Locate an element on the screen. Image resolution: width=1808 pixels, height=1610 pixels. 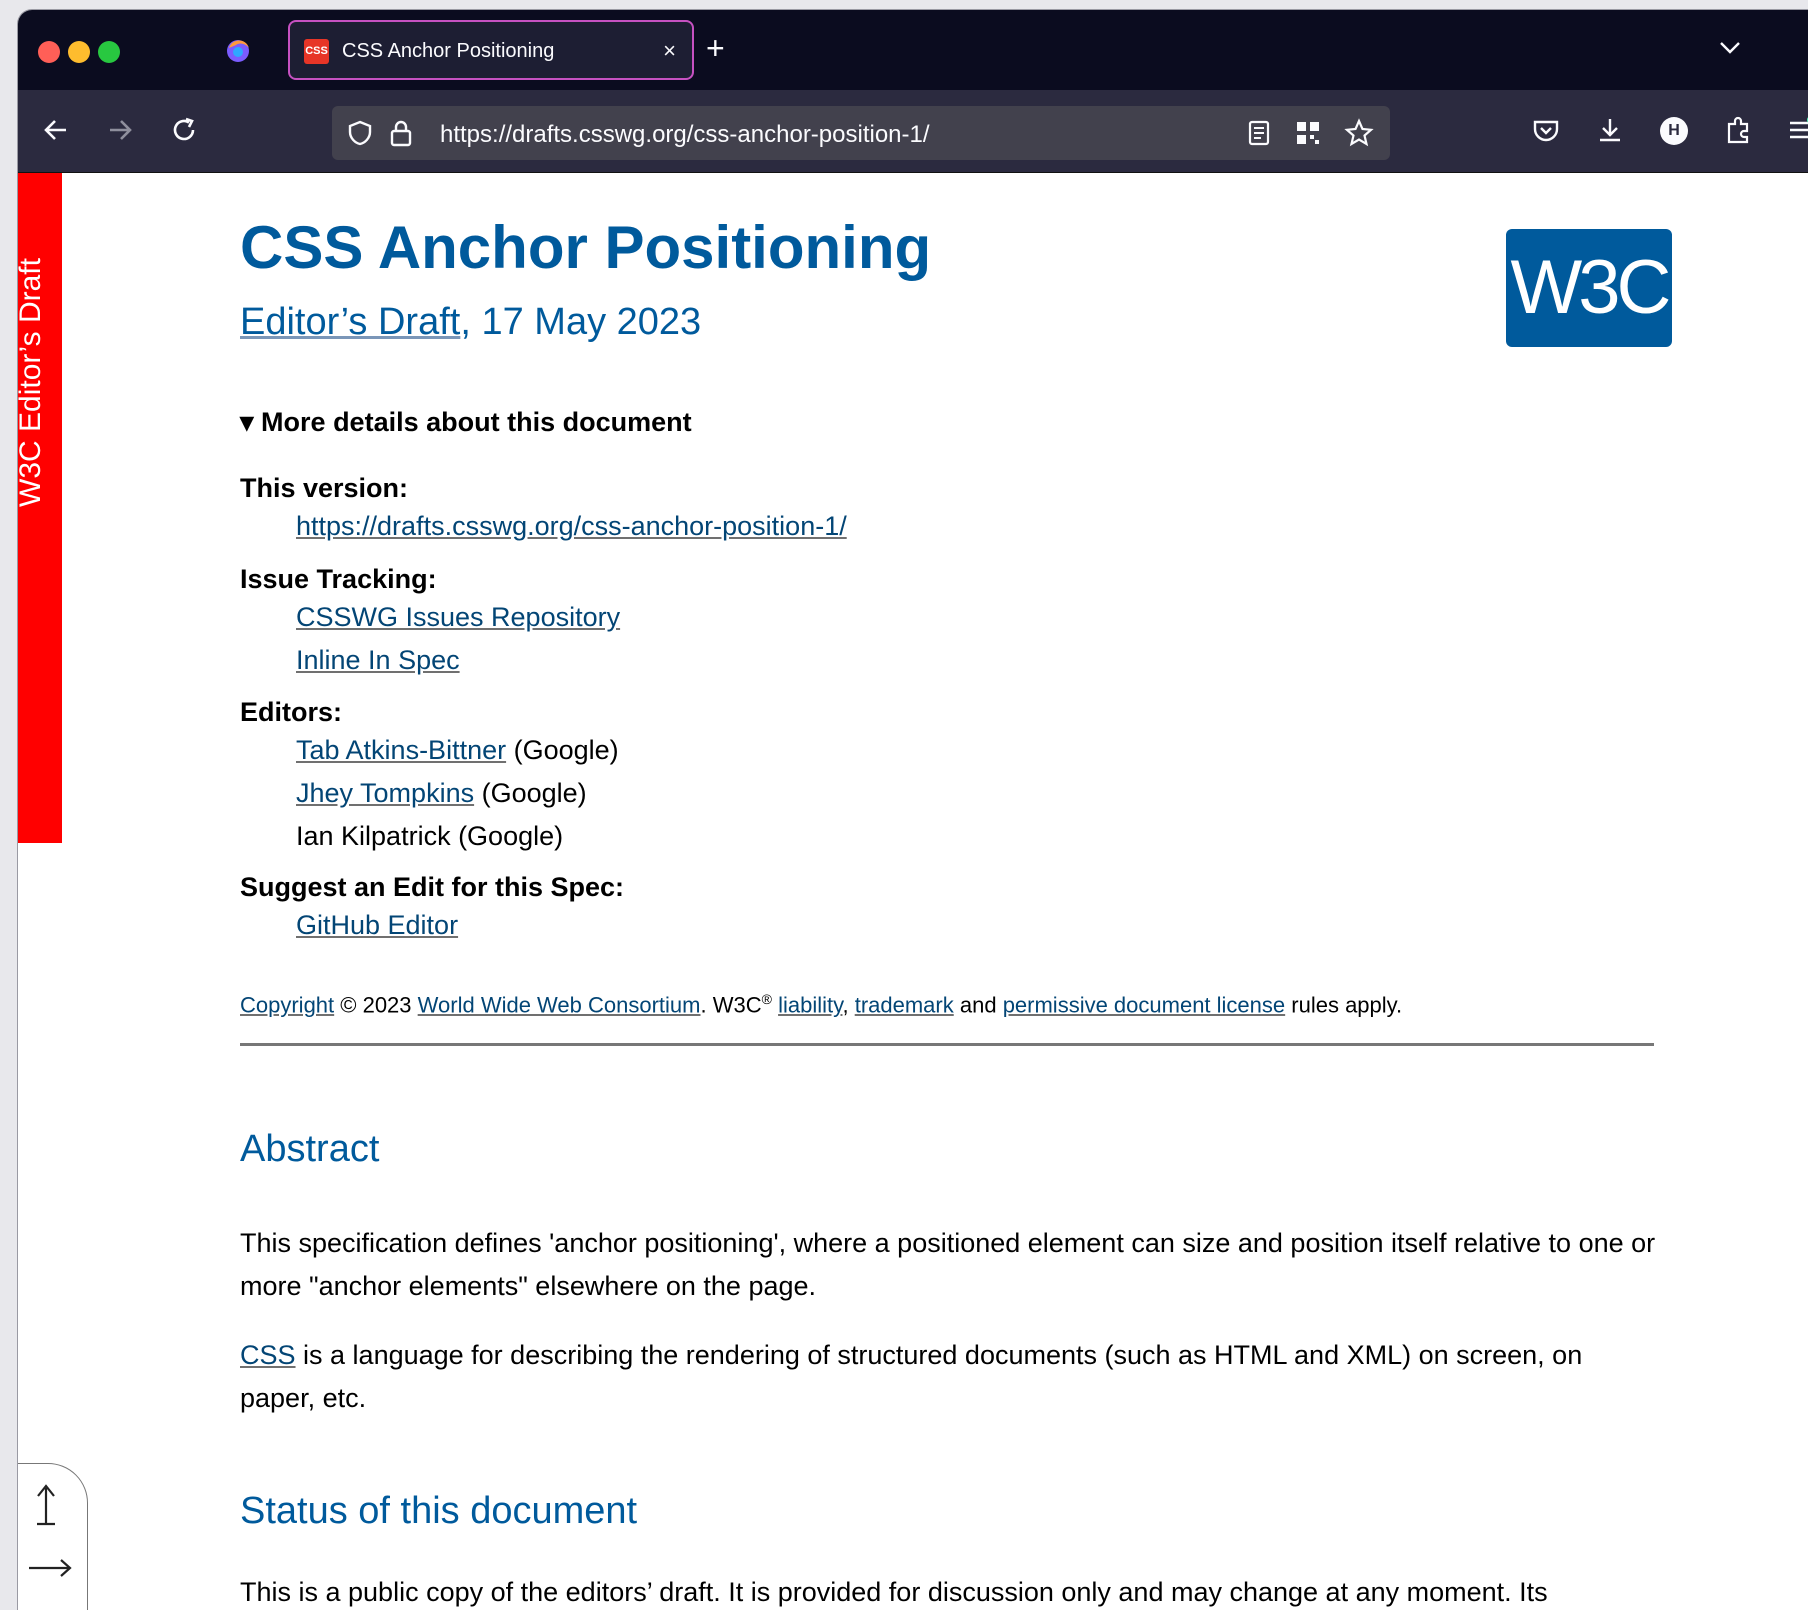
new-tab-button: + is located at coordinates (715, 48).